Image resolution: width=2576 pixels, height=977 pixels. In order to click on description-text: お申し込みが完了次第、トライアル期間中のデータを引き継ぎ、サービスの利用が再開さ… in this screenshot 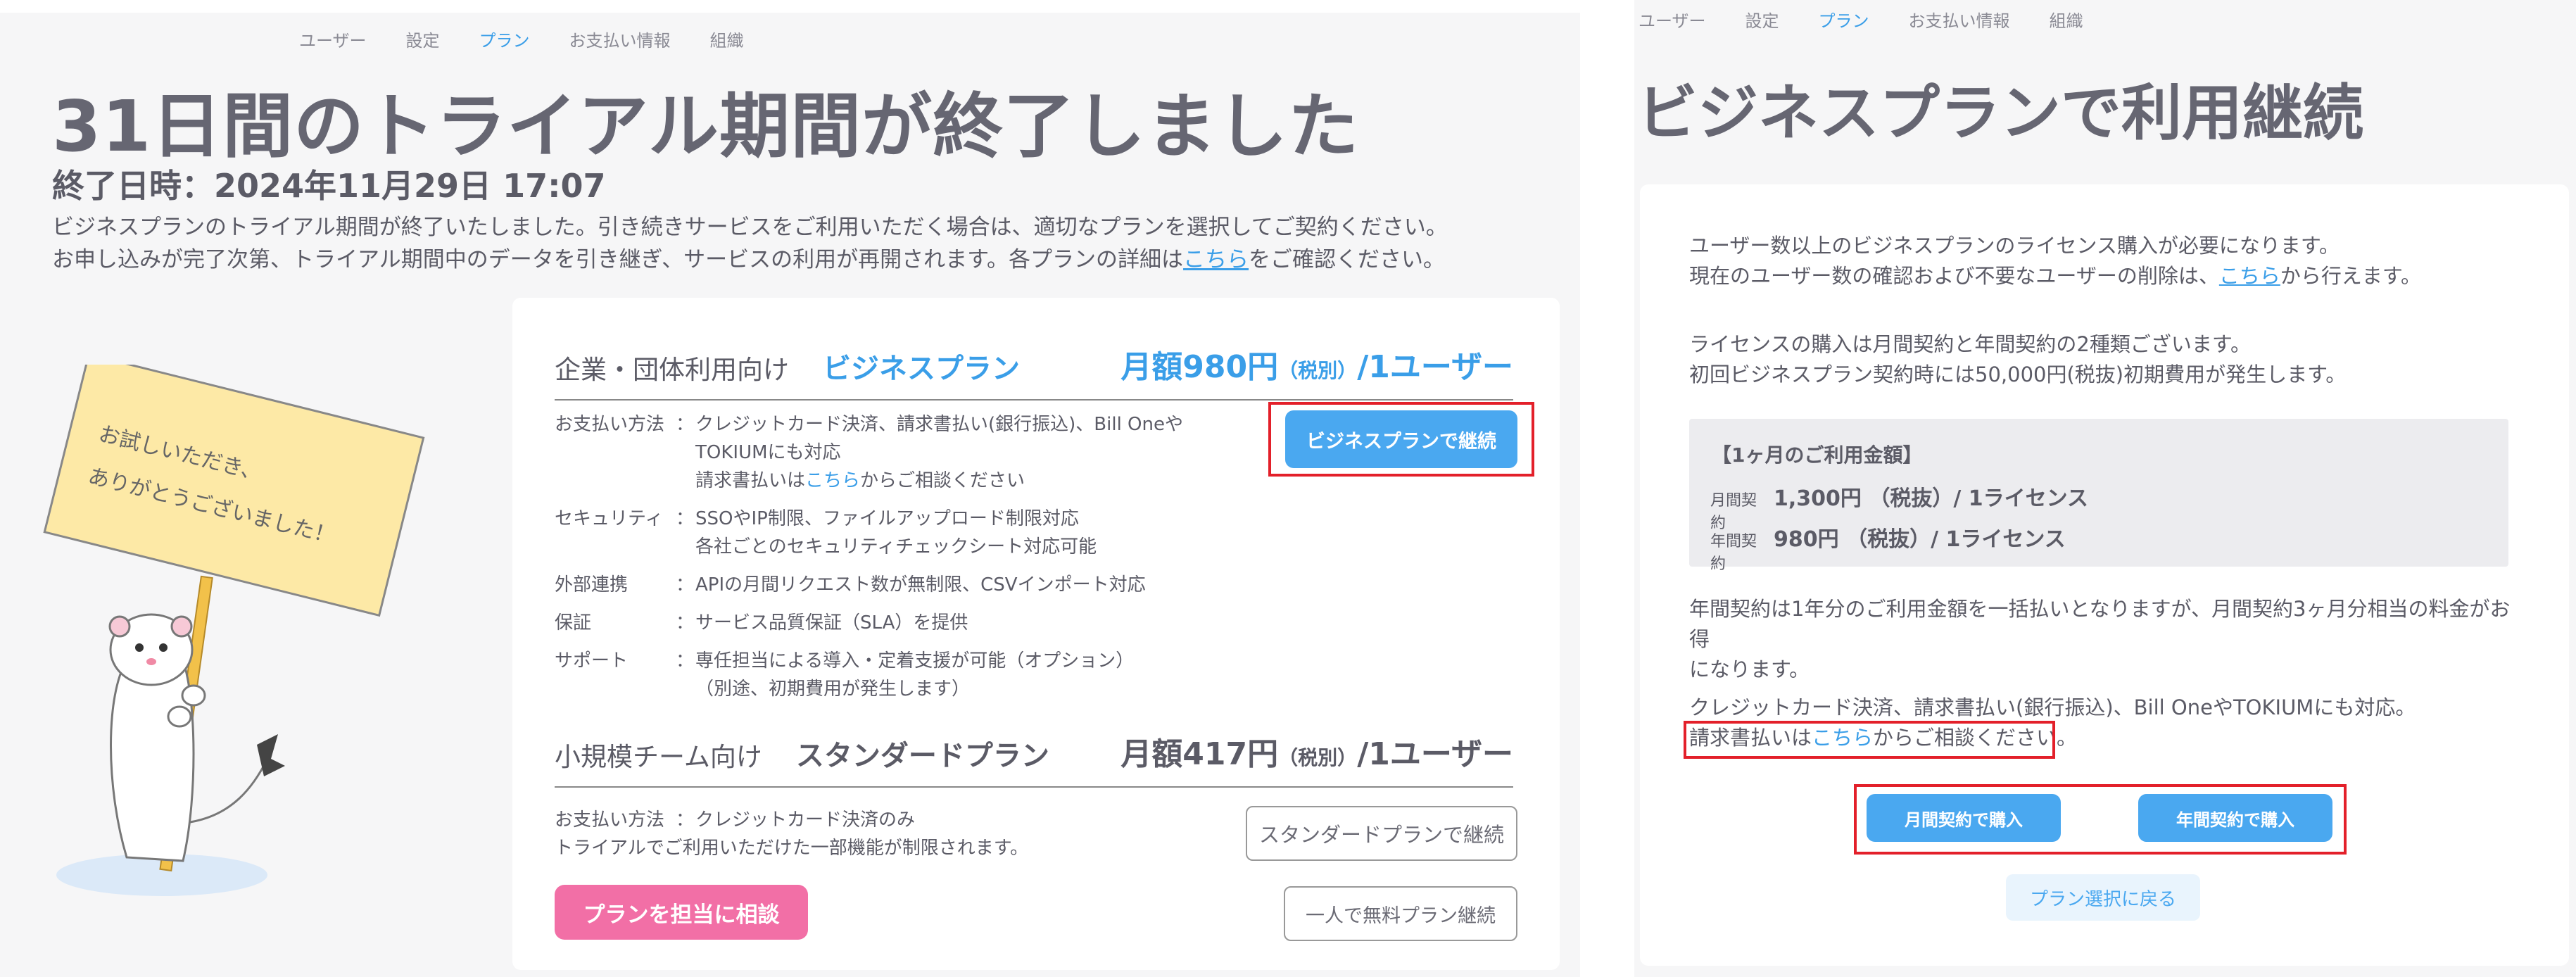, I will do `click(618, 259)`.